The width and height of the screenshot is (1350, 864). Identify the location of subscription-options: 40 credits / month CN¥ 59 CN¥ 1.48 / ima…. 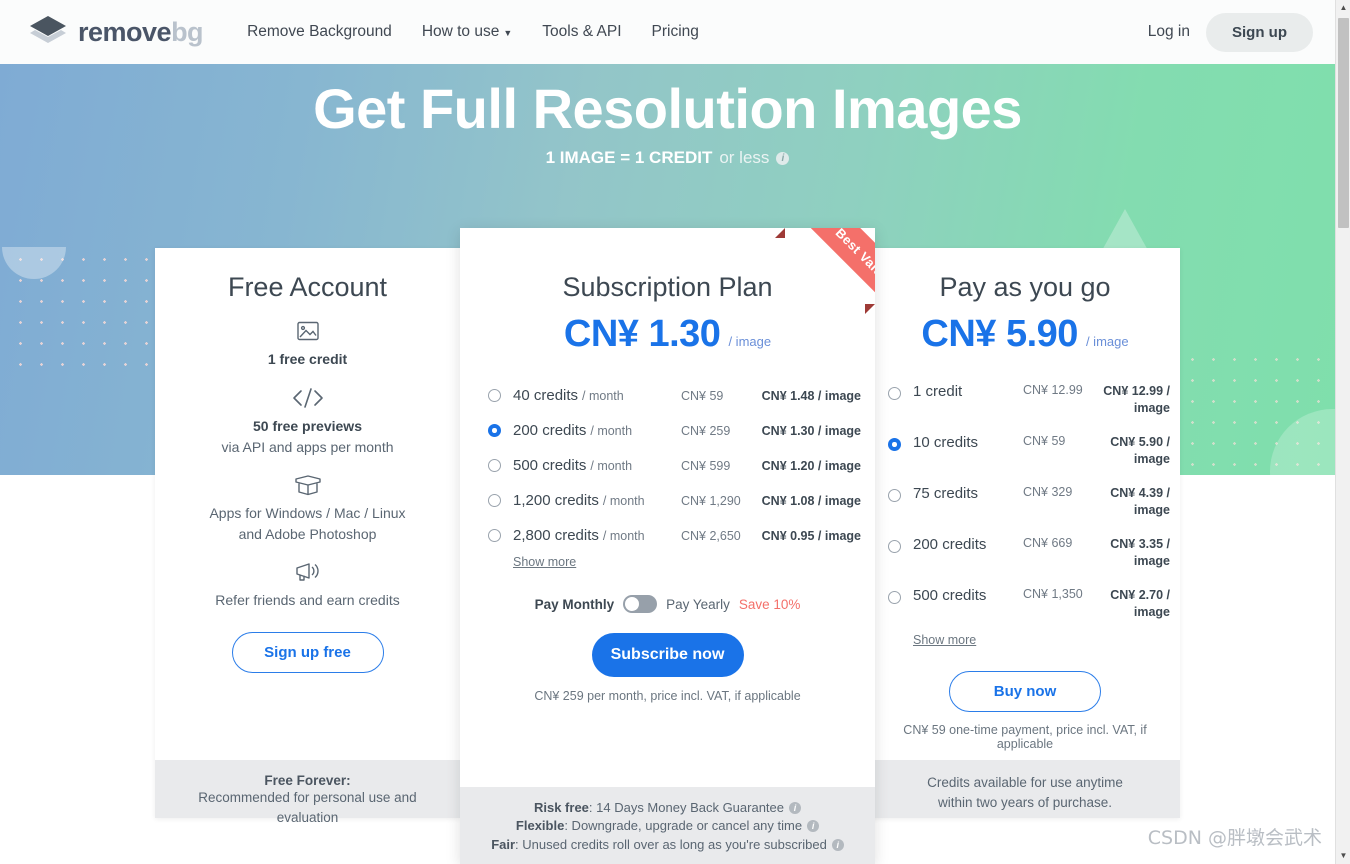
(667, 465).